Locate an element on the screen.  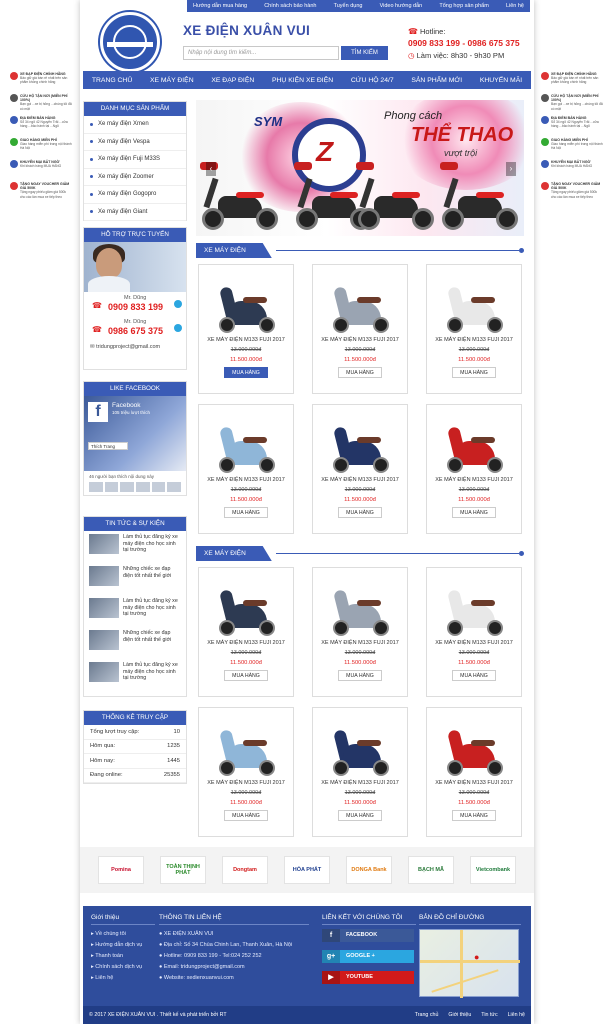
support-email: ✉ tridungproject@gmail.com is located at coordinates (135, 347).